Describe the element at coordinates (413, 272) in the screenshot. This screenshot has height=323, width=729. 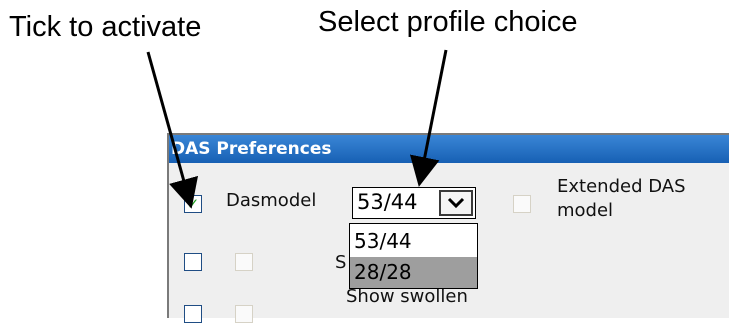
I see `dropdown-option-highlighted: 28/28` at that location.